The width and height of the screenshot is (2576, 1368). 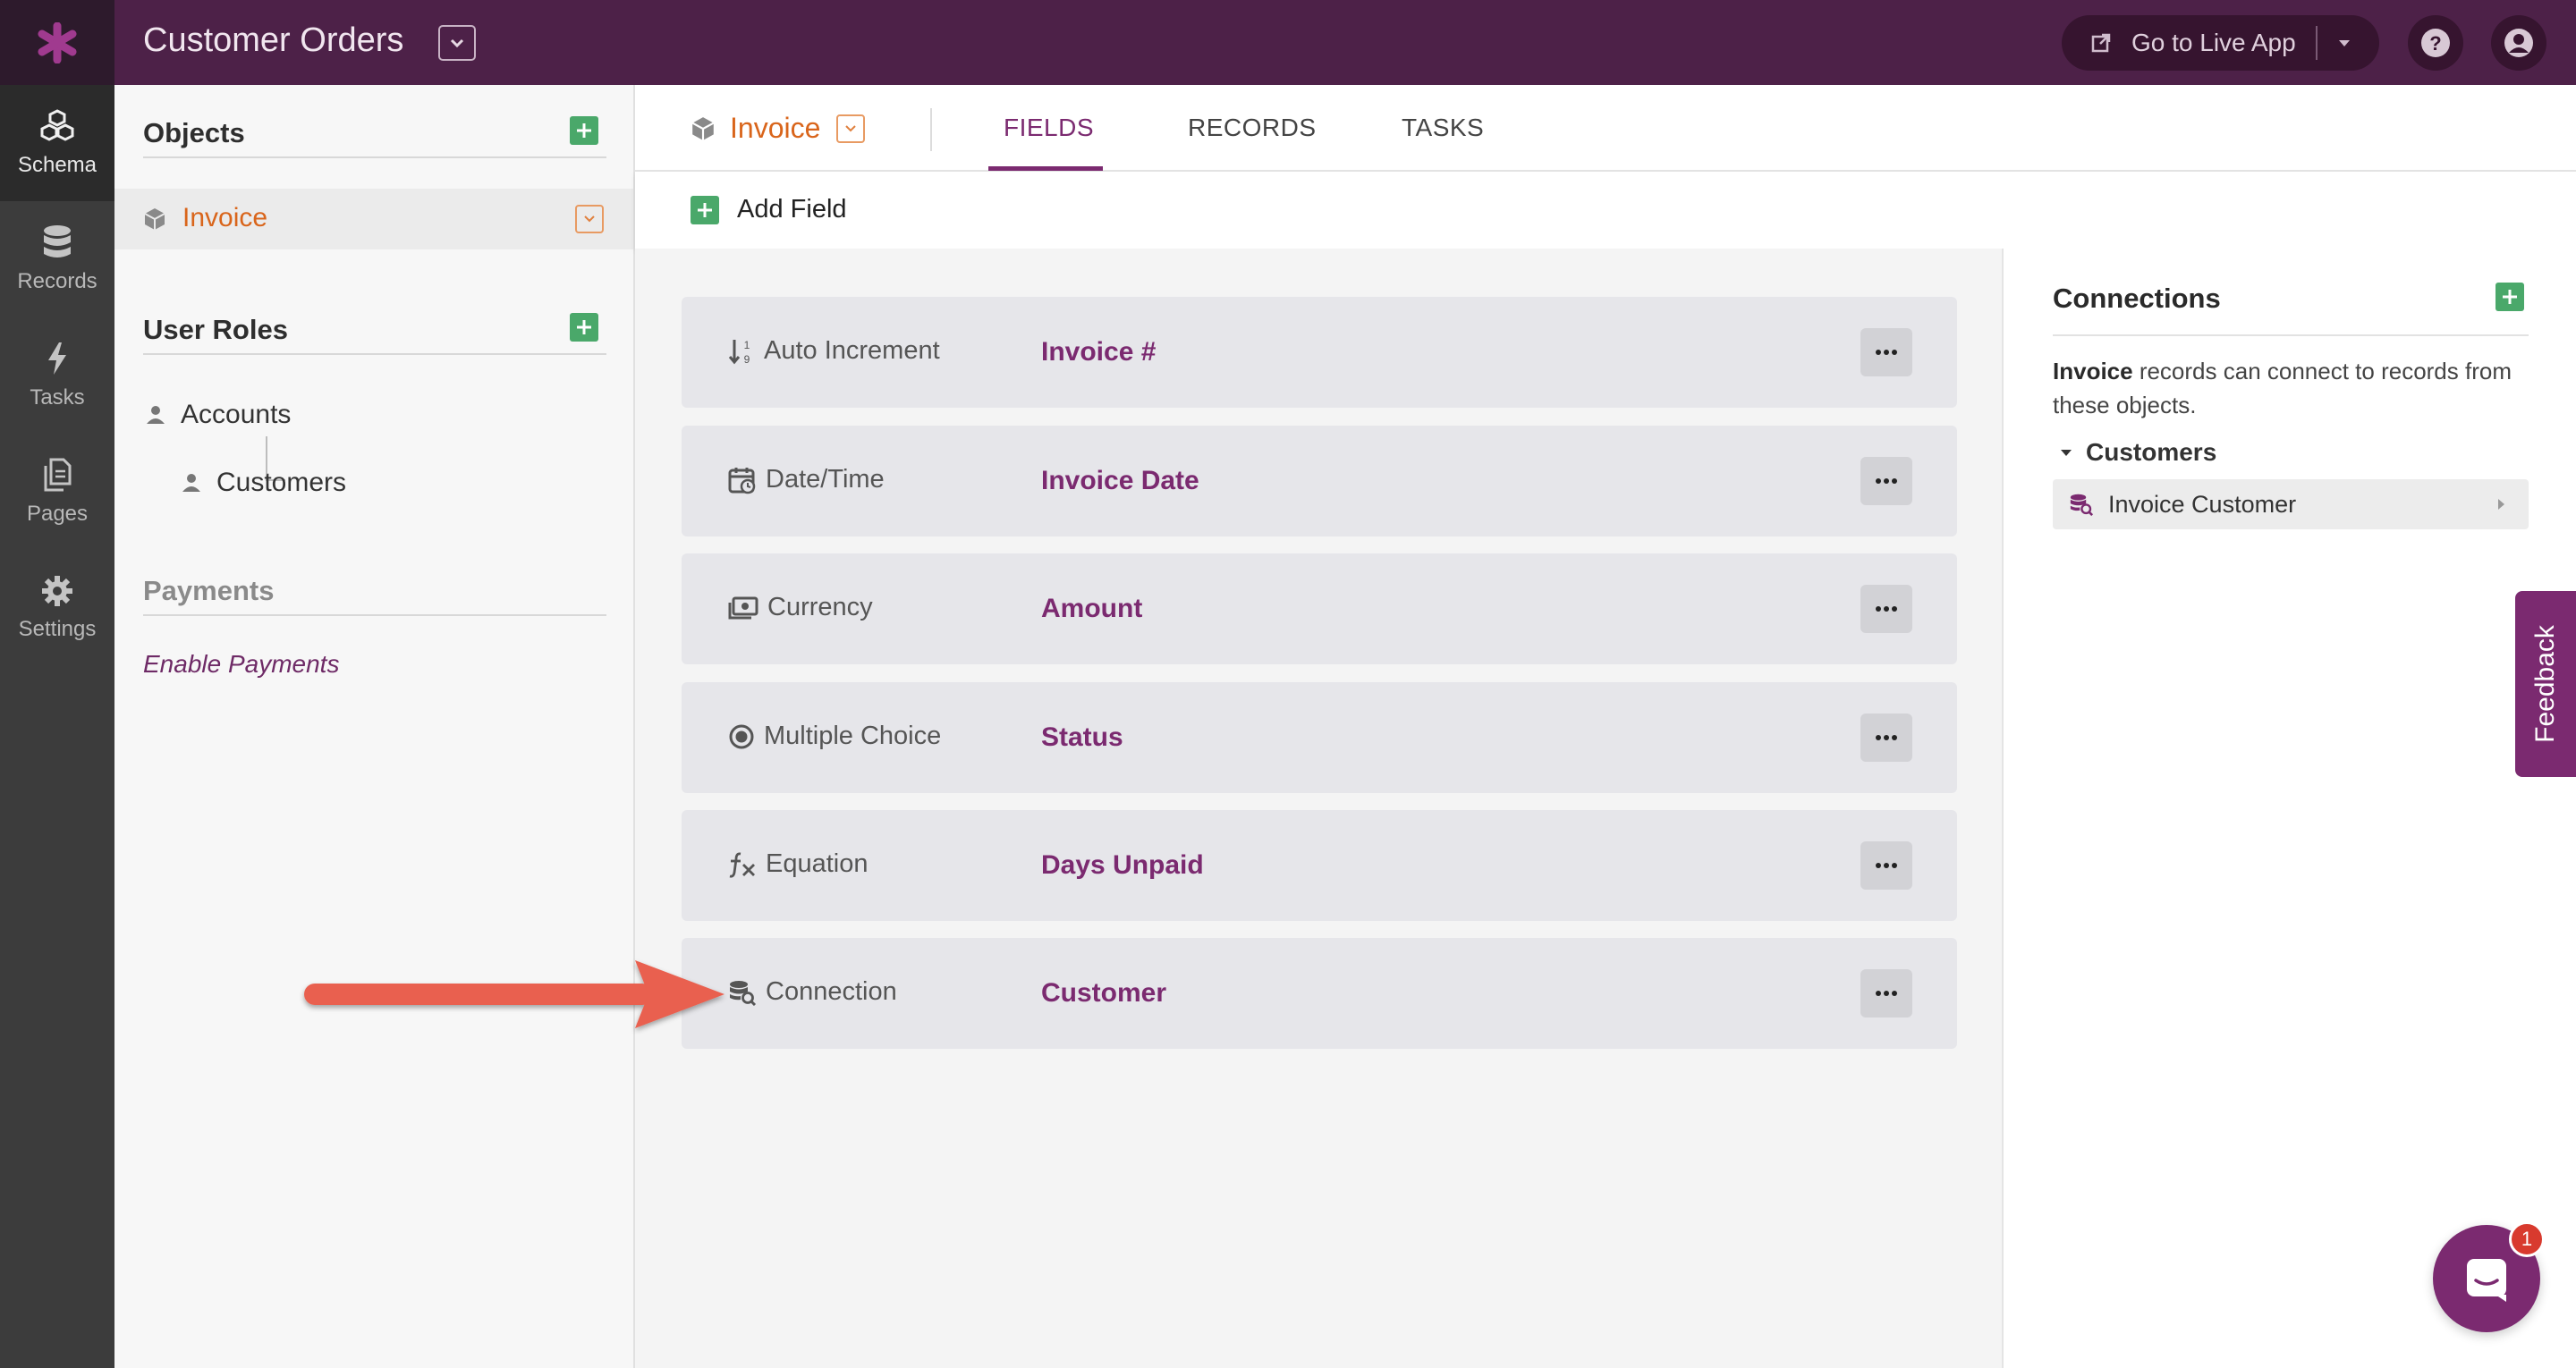 I want to click on field-type-label: Currency, so click(x=820, y=607).